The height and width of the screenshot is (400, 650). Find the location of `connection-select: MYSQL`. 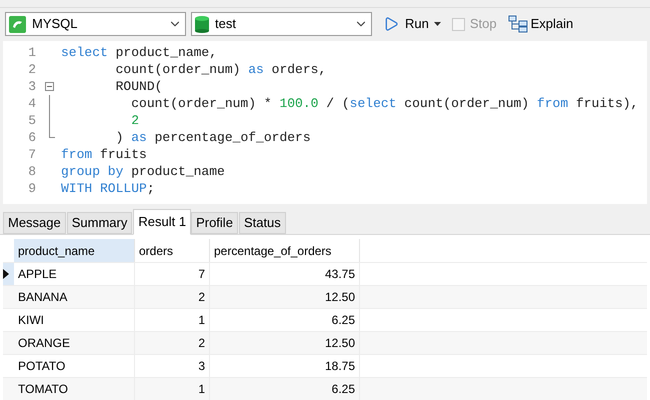

connection-select: MYSQL is located at coordinates (95, 24).